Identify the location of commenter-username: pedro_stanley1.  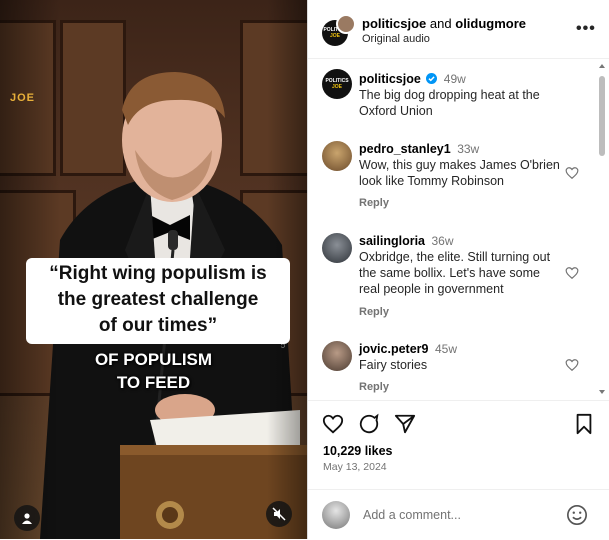
(405, 149).